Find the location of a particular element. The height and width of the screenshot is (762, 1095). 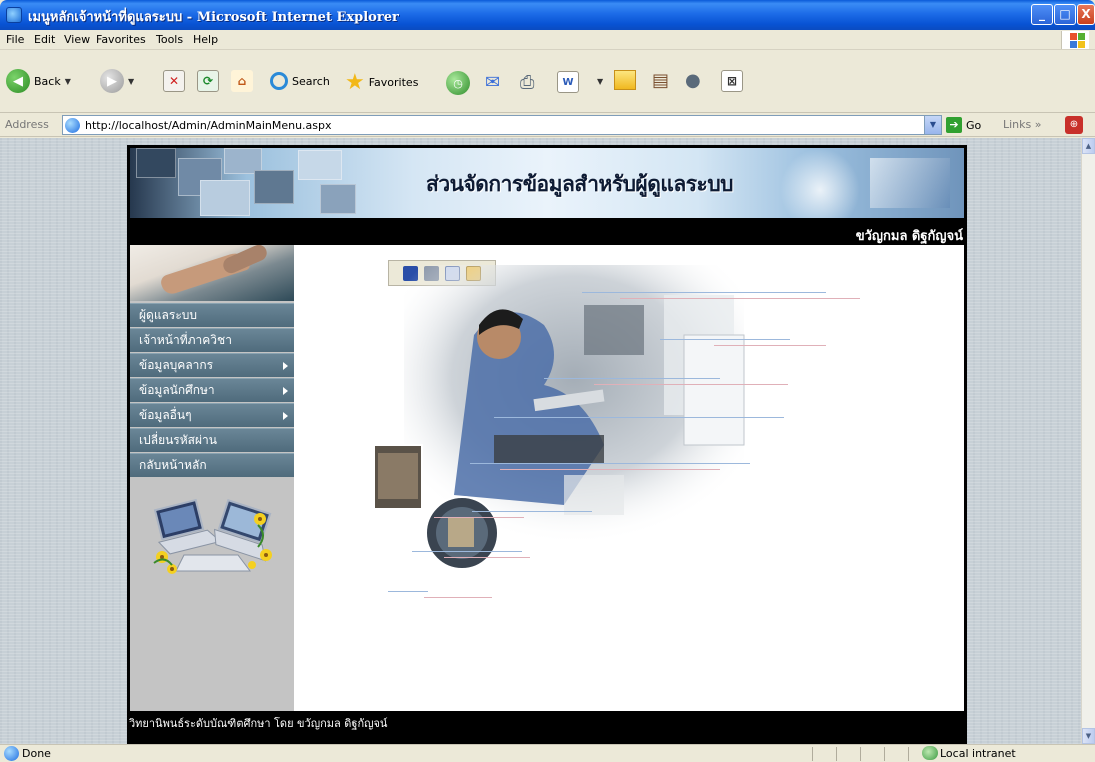

stop-icon: ✕ is located at coordinates (174, 81).